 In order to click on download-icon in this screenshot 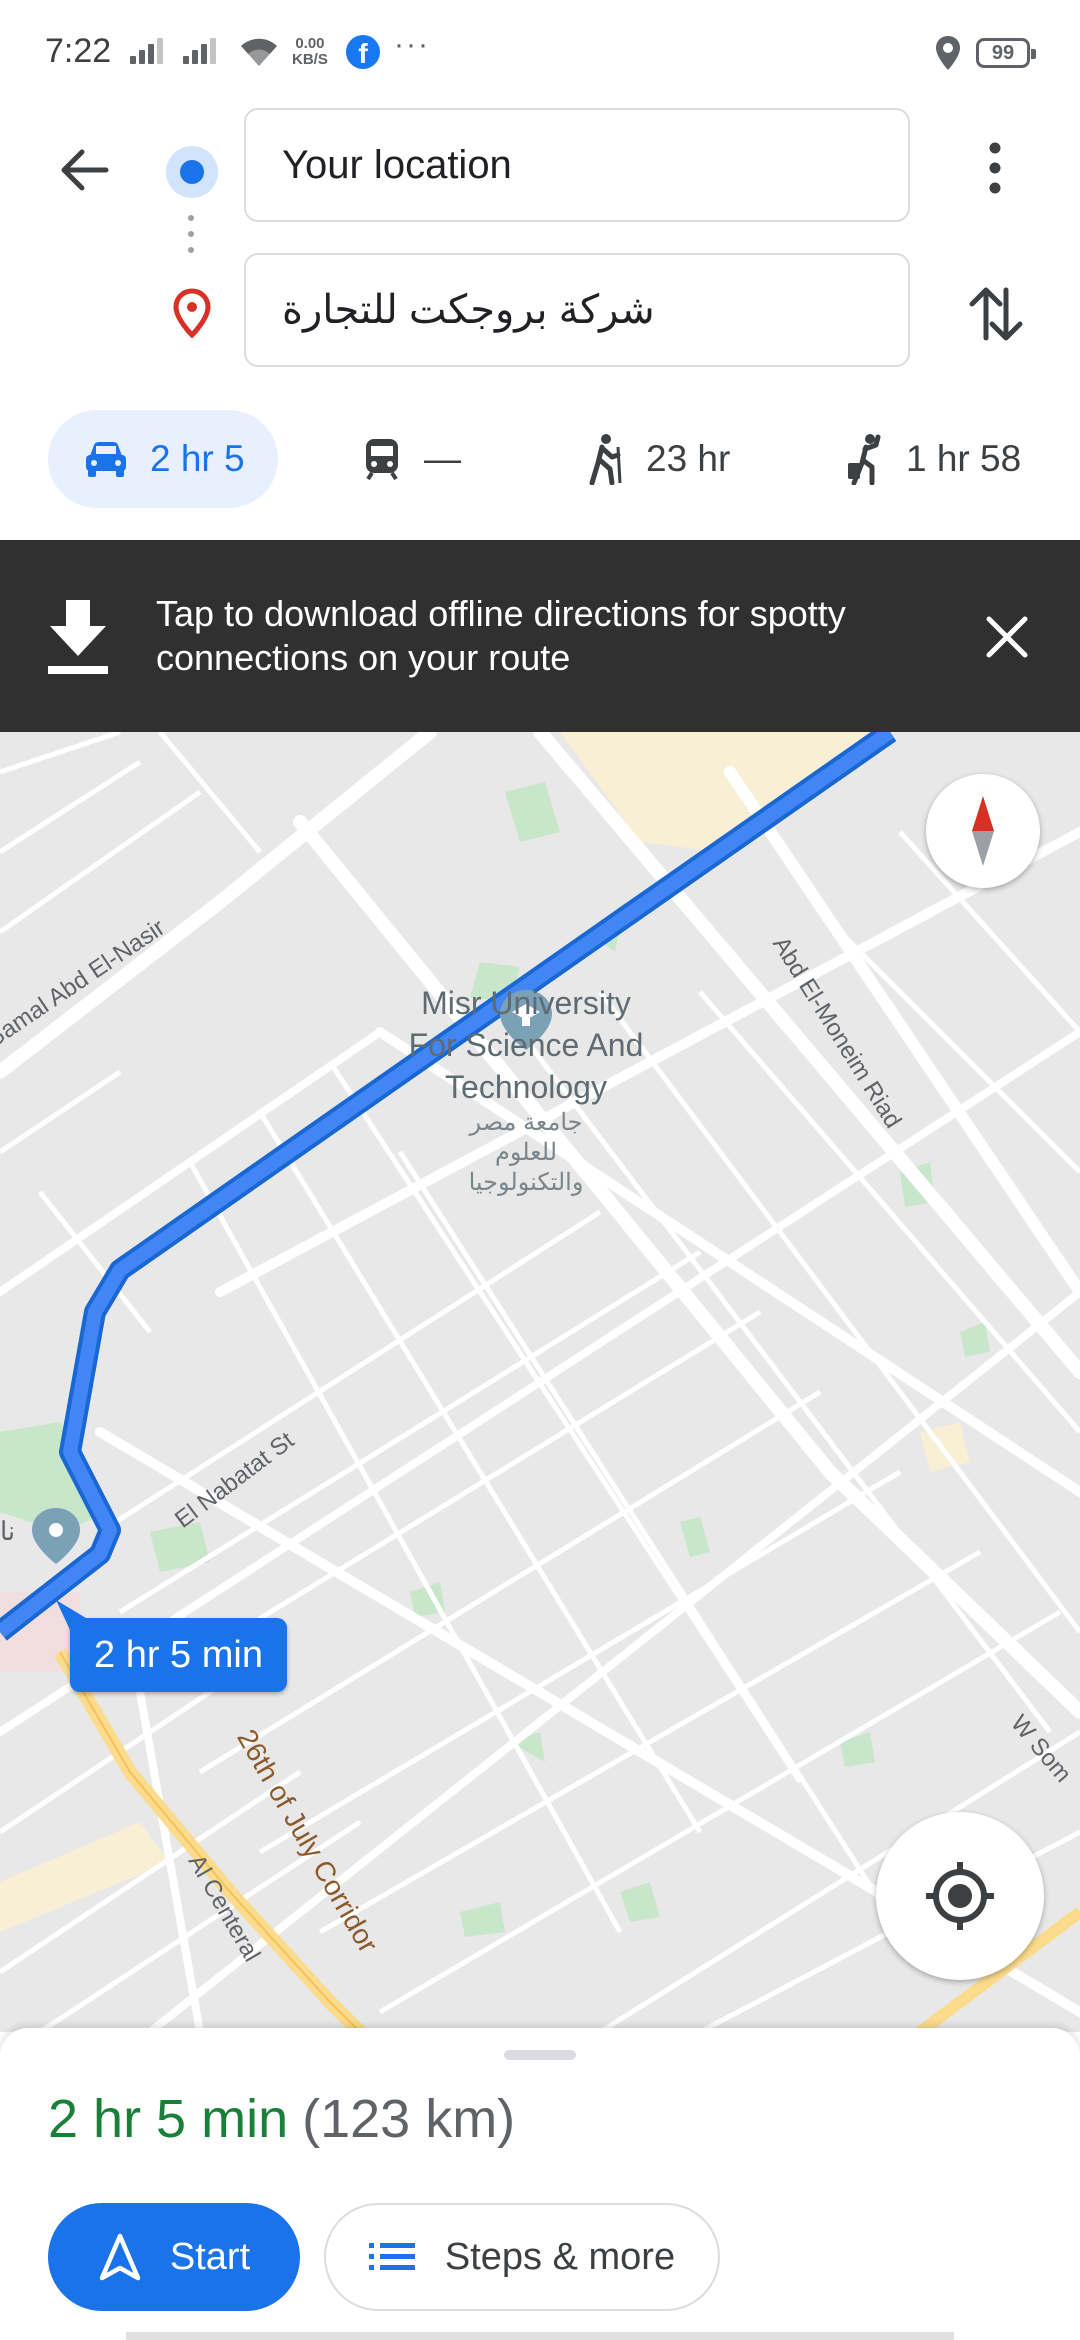, I will do `click(78, 637)`.